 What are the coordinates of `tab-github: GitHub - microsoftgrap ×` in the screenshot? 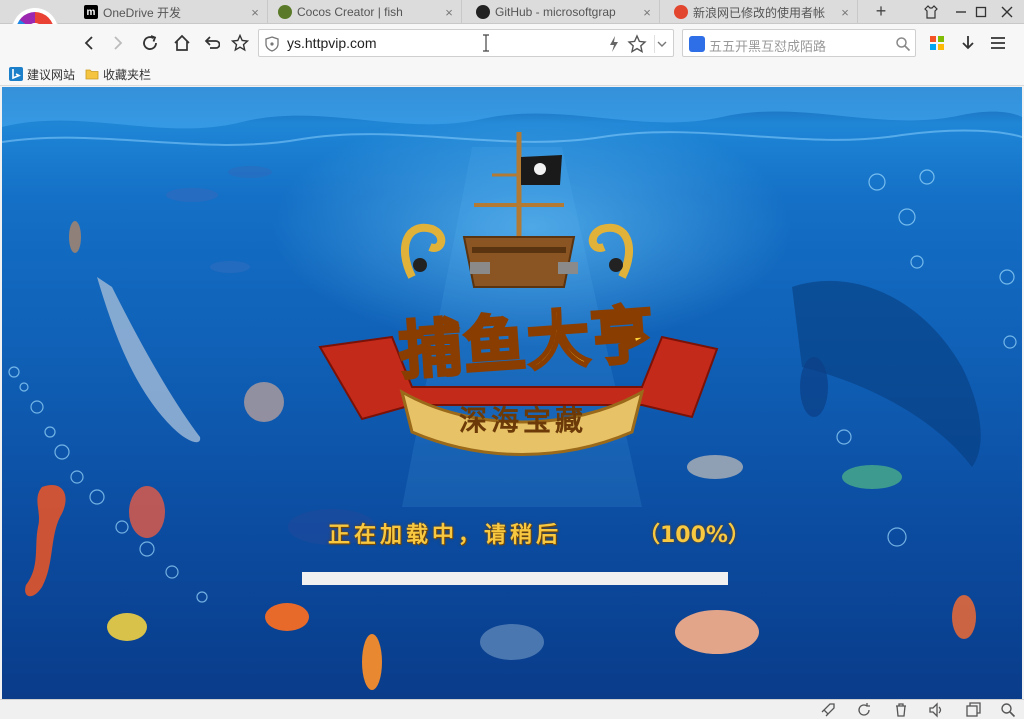 It's located at (565, 12).